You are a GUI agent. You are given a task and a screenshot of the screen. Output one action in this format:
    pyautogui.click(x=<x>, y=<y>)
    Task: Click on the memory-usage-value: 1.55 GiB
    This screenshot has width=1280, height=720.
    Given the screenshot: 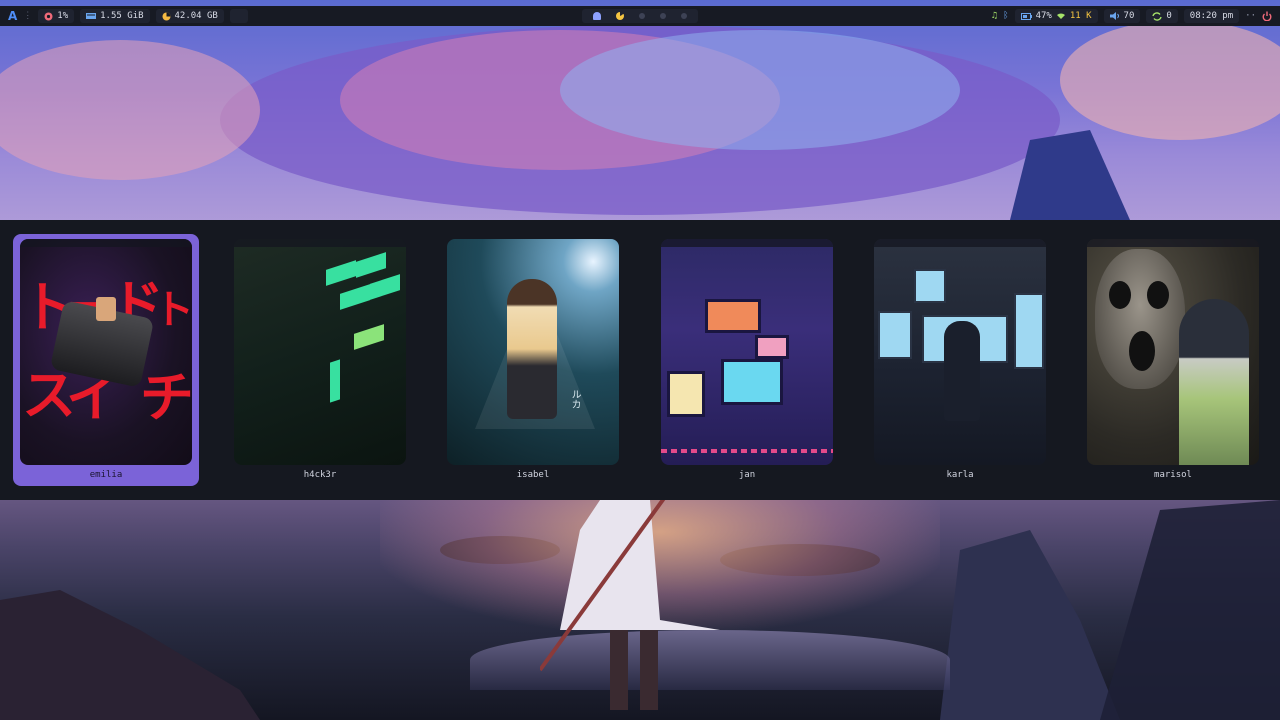 What is the action you would take?
    pyautogui.click(x=122, y=16)
    